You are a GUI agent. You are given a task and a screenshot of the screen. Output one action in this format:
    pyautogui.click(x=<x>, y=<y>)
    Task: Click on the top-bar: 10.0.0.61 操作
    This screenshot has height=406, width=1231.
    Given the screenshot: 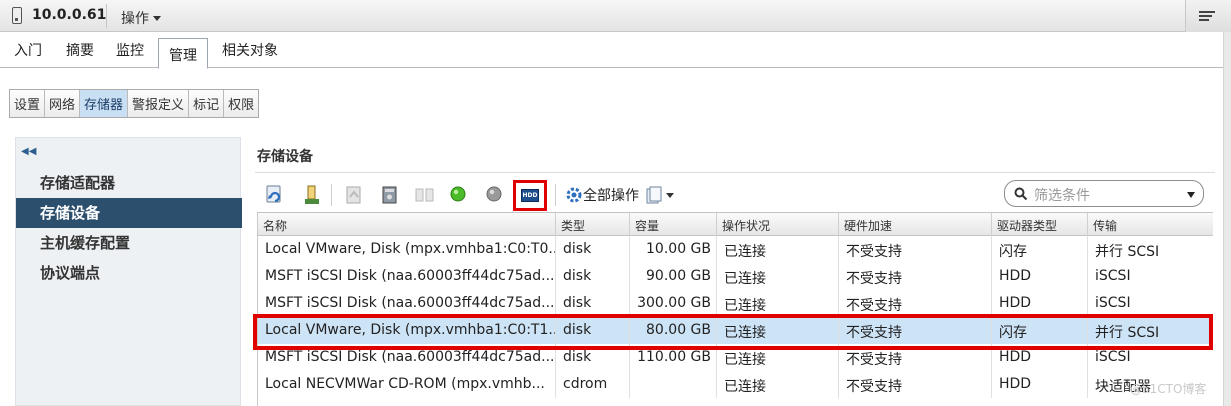 What is the action you would take?
    pyautogui.click(x=615, y=16)
    